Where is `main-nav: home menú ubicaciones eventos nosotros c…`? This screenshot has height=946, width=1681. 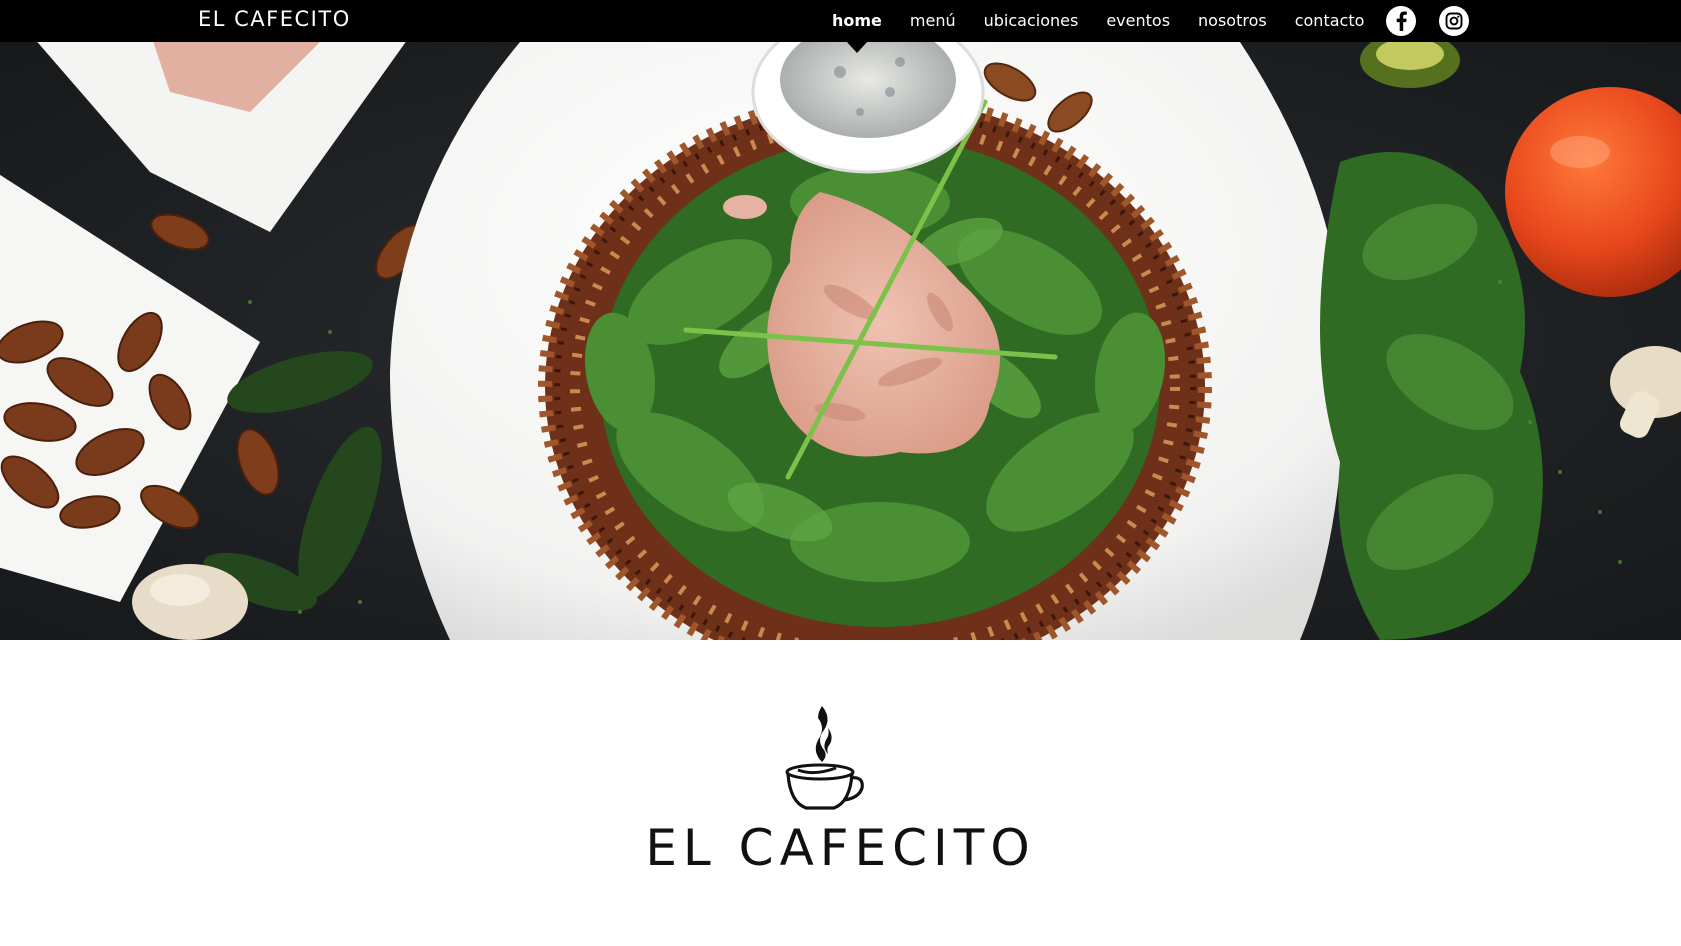
main-nav: home menú ubicaciones eventos nosotros c… is located at coordinates (1098, 26).